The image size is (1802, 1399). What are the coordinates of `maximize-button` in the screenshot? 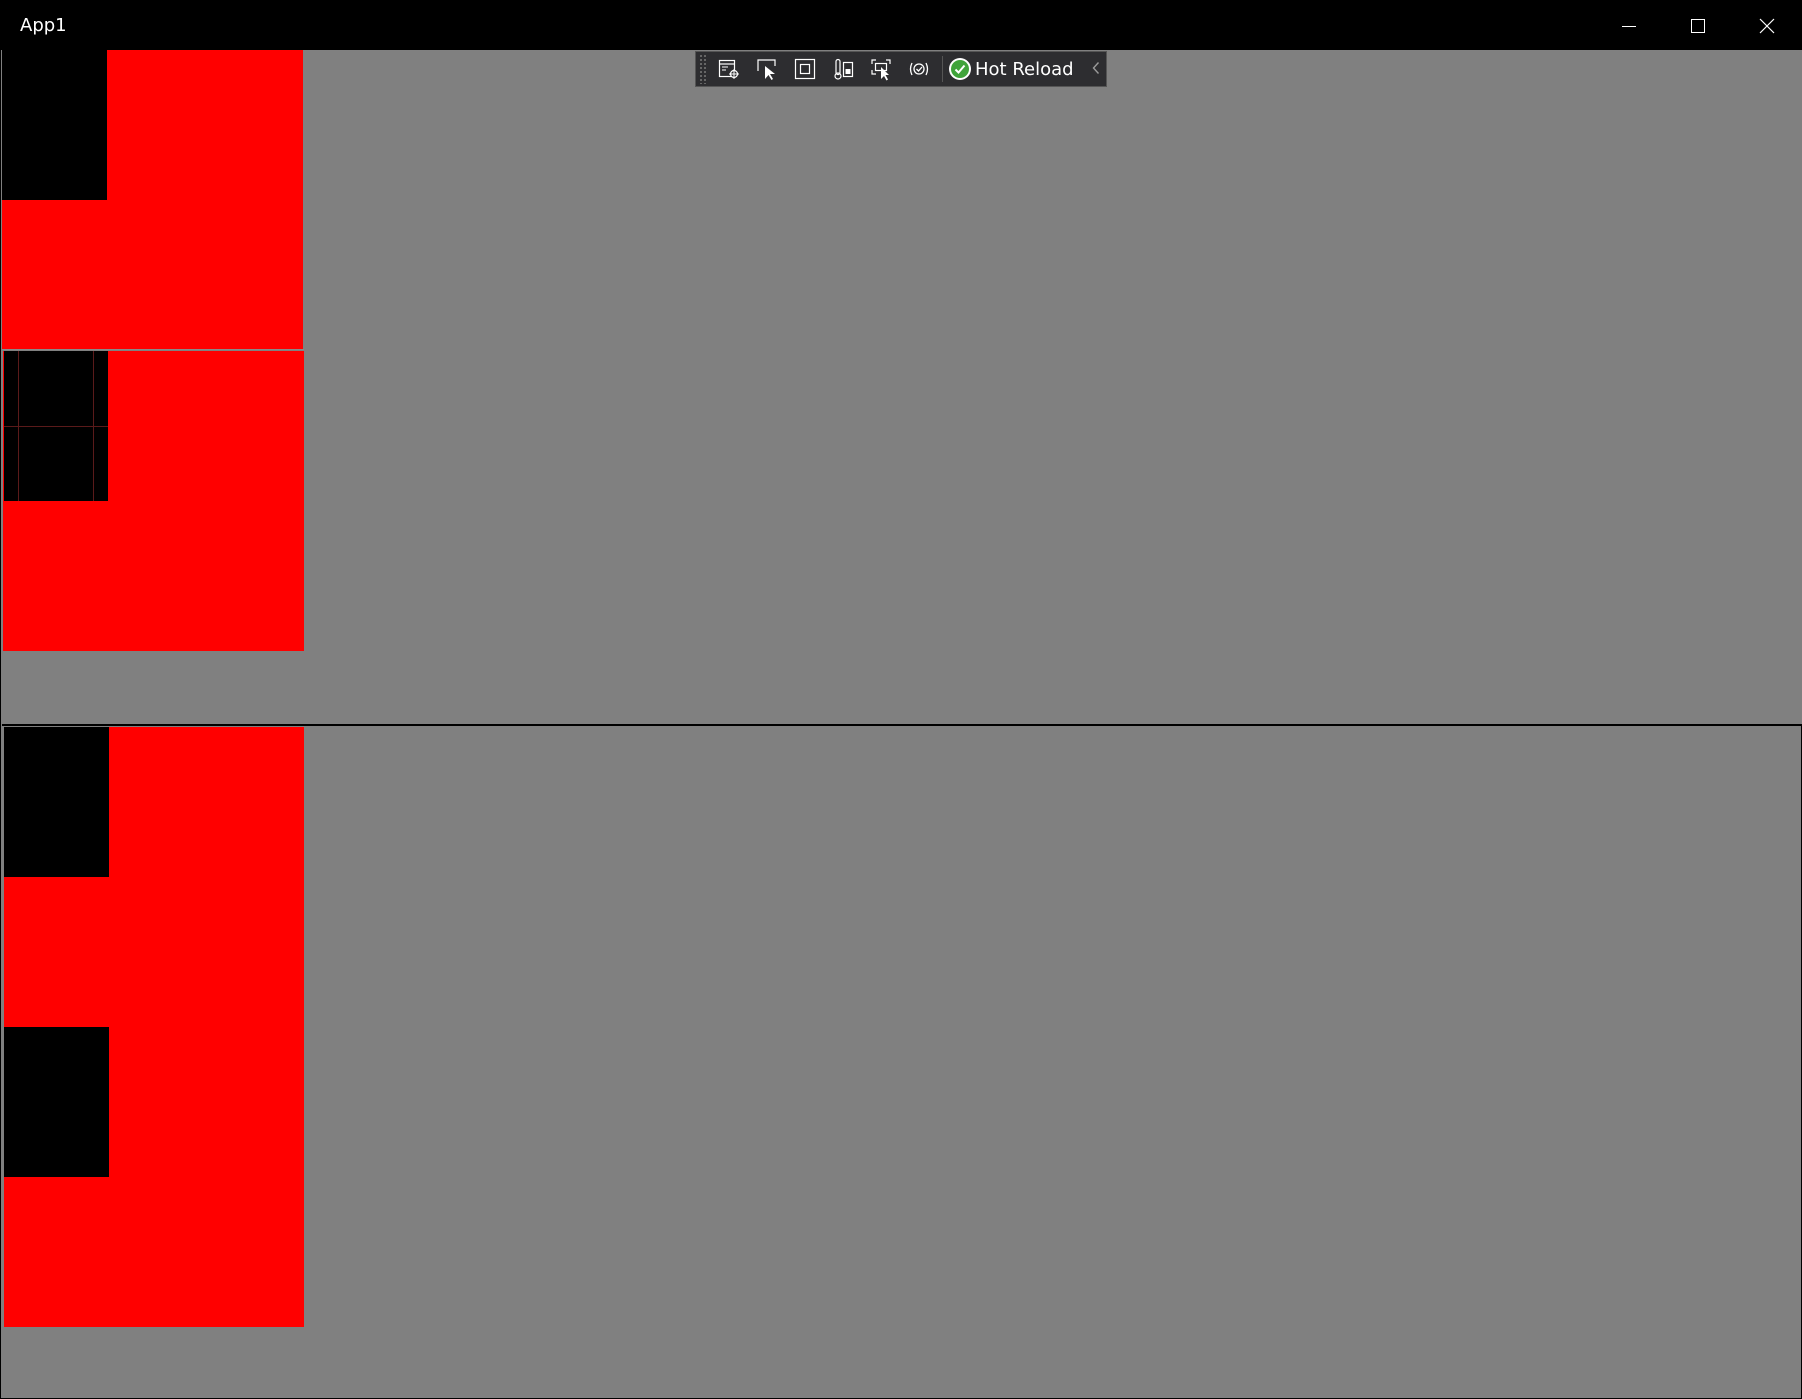 It's located at (1697, 25).